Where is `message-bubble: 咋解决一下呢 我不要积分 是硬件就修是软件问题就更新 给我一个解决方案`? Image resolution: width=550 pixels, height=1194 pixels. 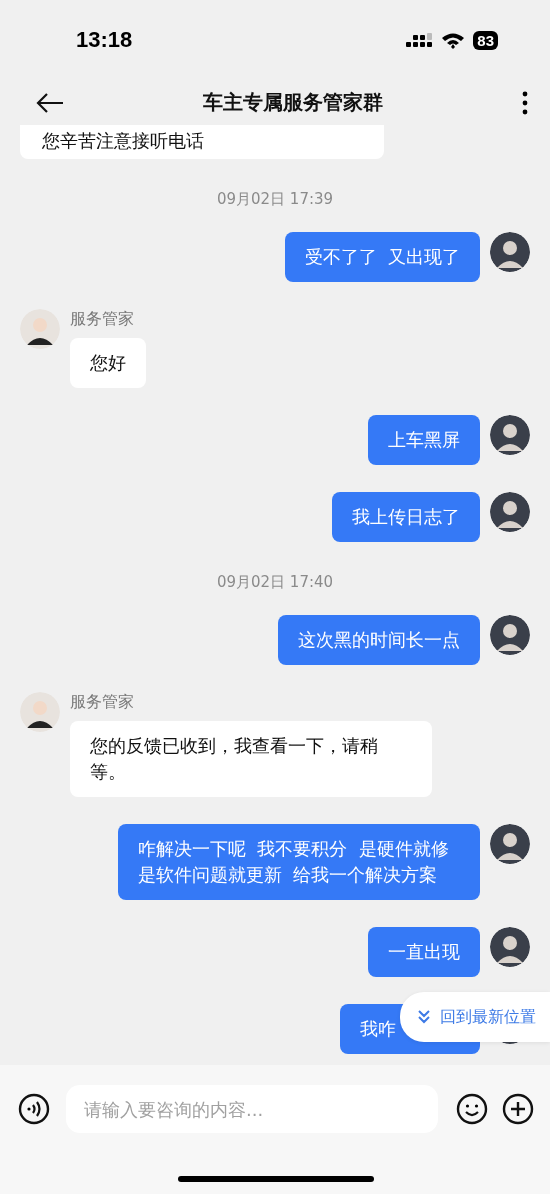 message-bubble: 咋解决一下呢 我不要积分 是硬件就修是软件问题就更新 给我一个解决方案 is located at coordinates (299, 862).